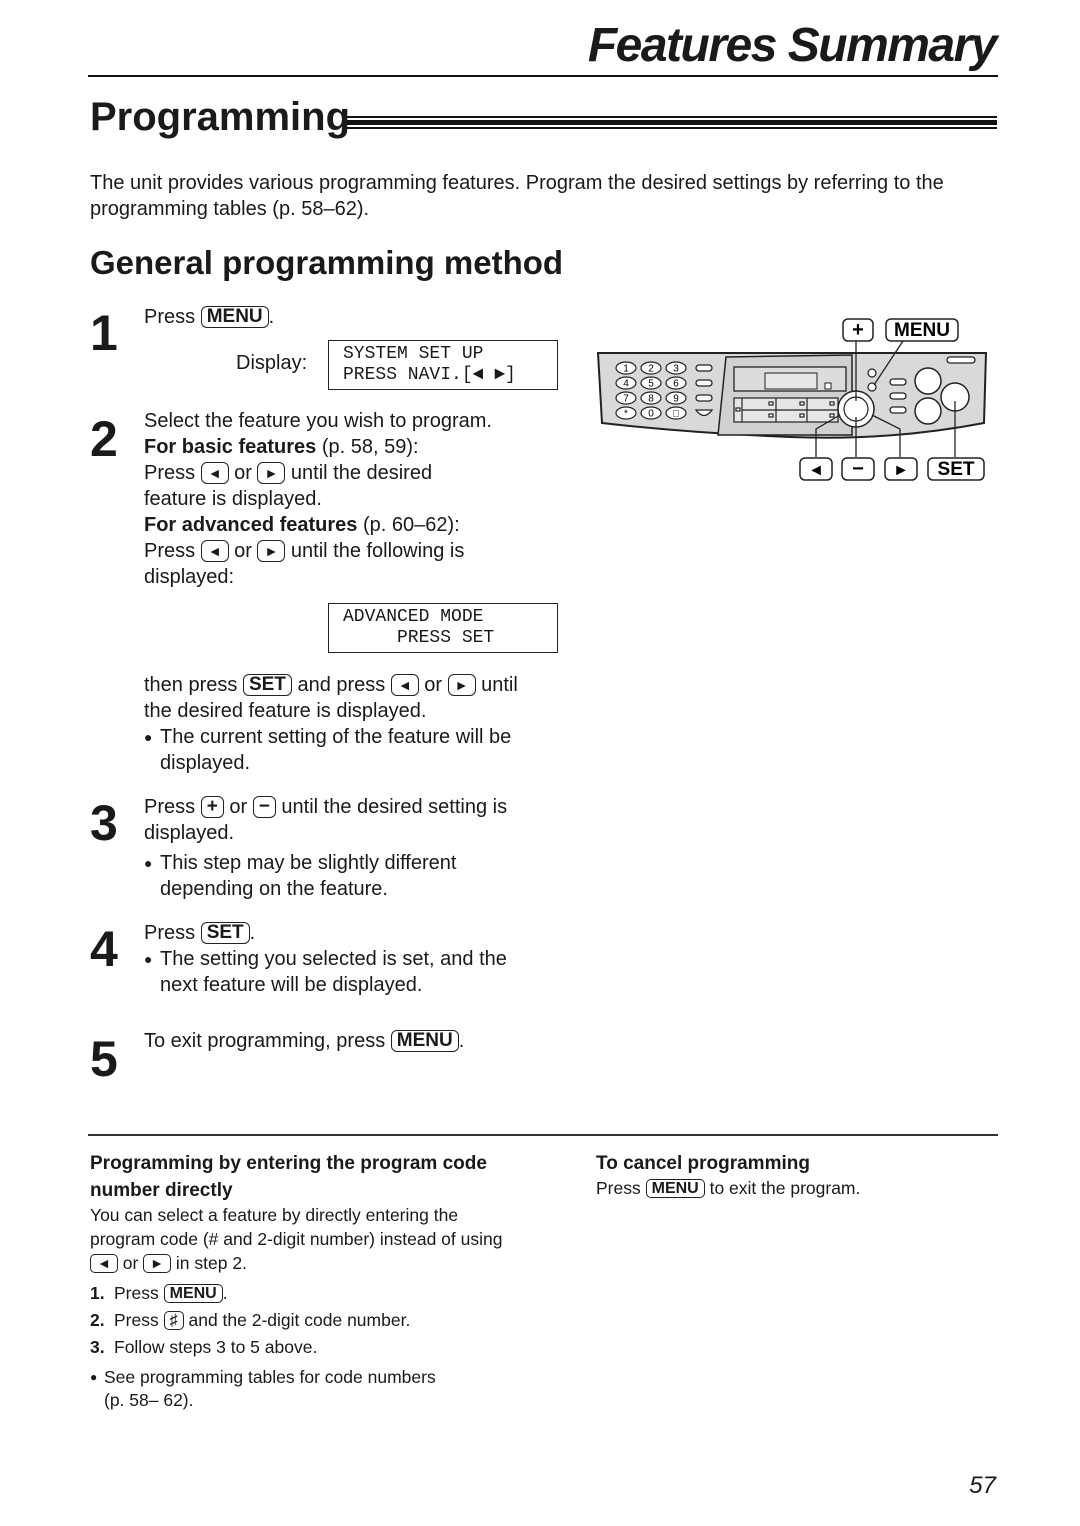 The width and height of the screenshot is (1080, 1526). What do you see at coordinates (327, 262) in the screenshot?
I see `method-title: General programming method` at bounding box center [327, 262].